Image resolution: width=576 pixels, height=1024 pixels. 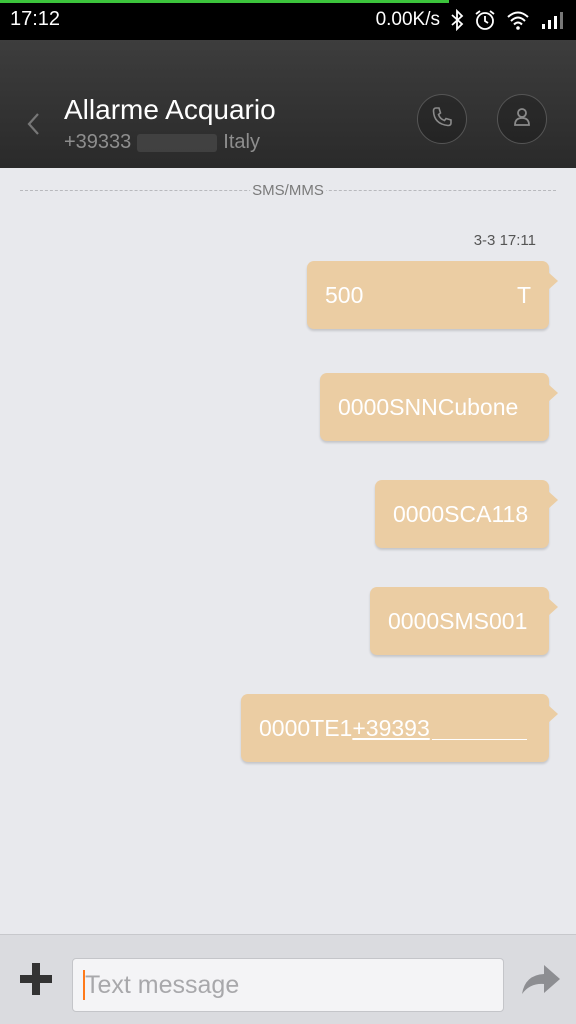 I want to click on message-text: 0000SMS001, so click(x=458, y=620).